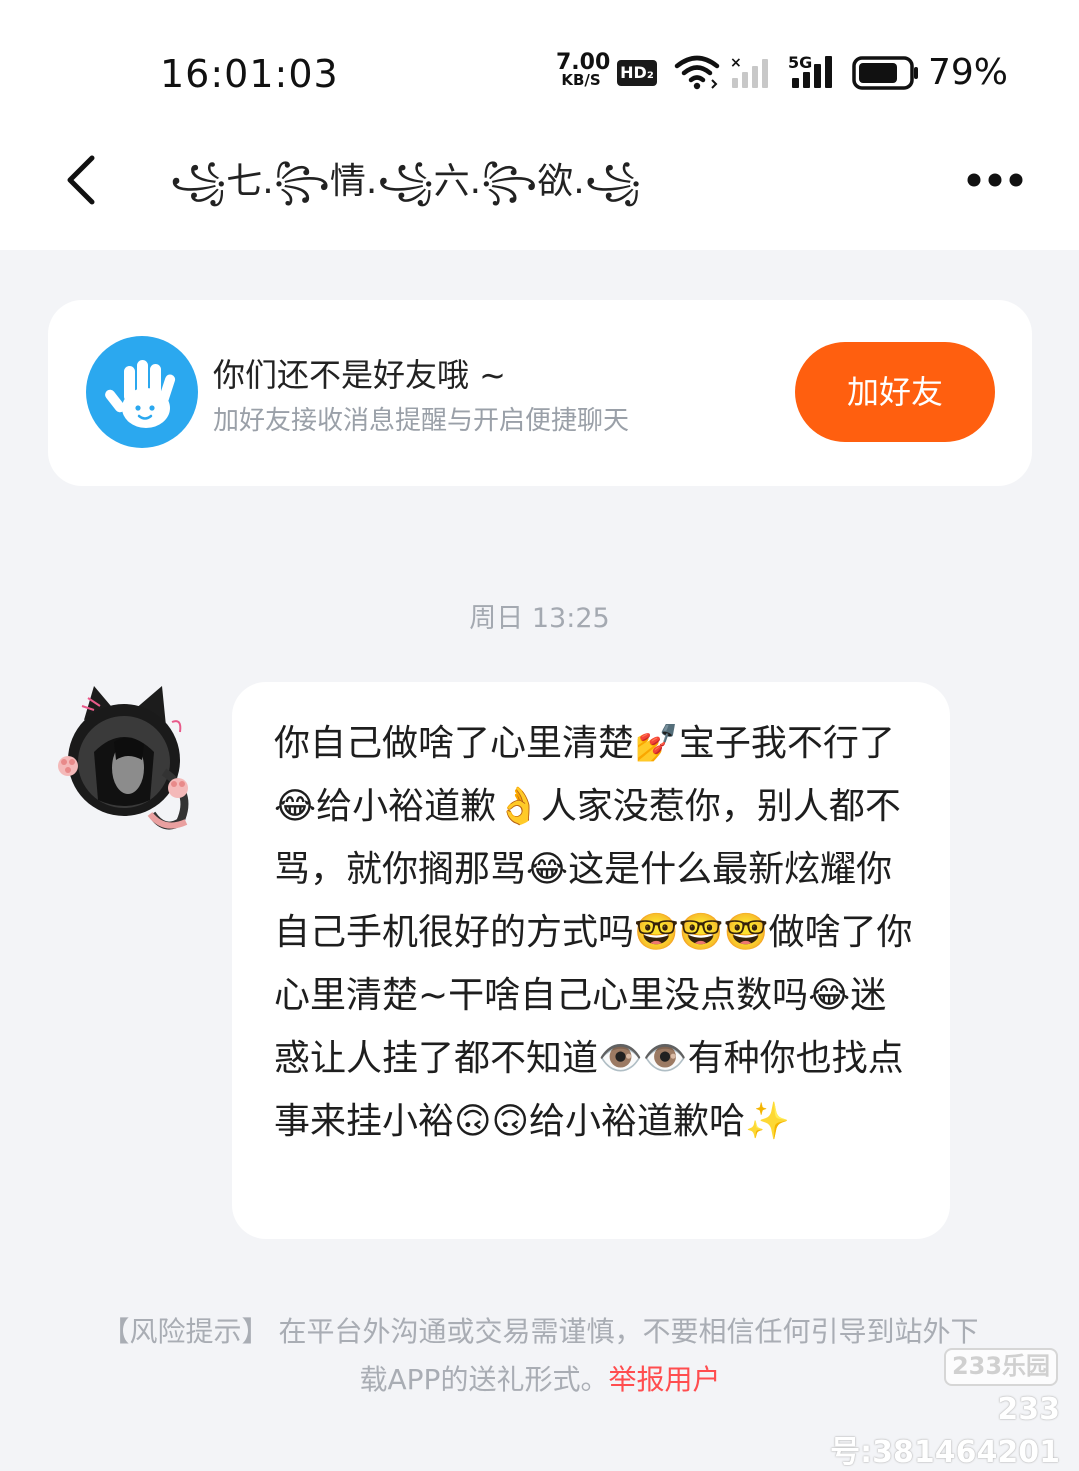 This screenshot has width=1079, height=1471. I want to click on chat-header: ꧁七.꧂情.꧁六.꧂欲.꧁, so click(539, 190).